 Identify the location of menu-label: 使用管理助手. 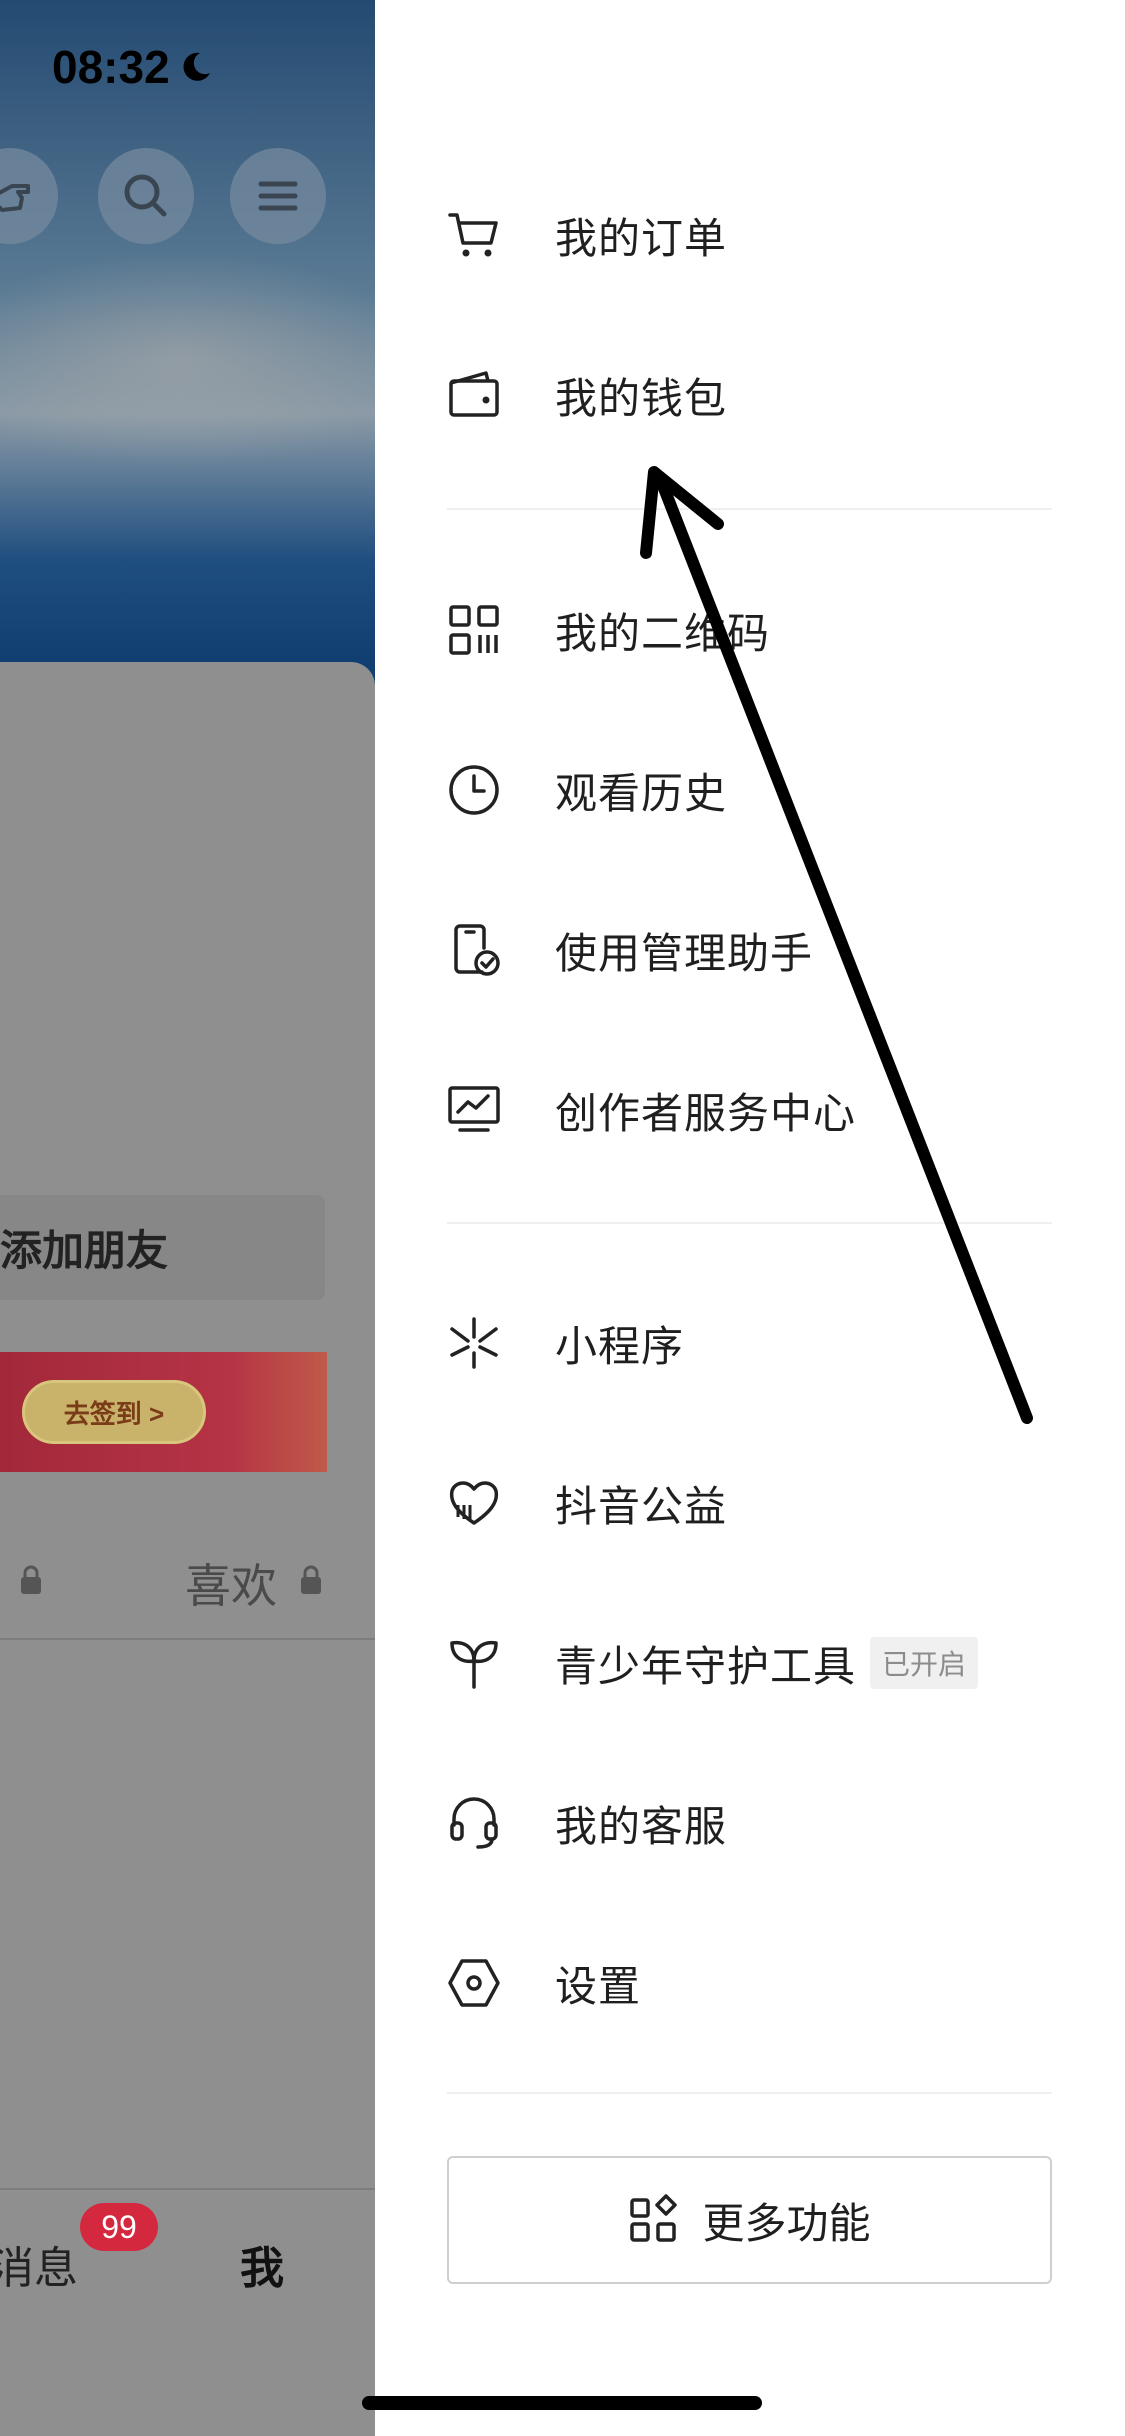
(684, 953).